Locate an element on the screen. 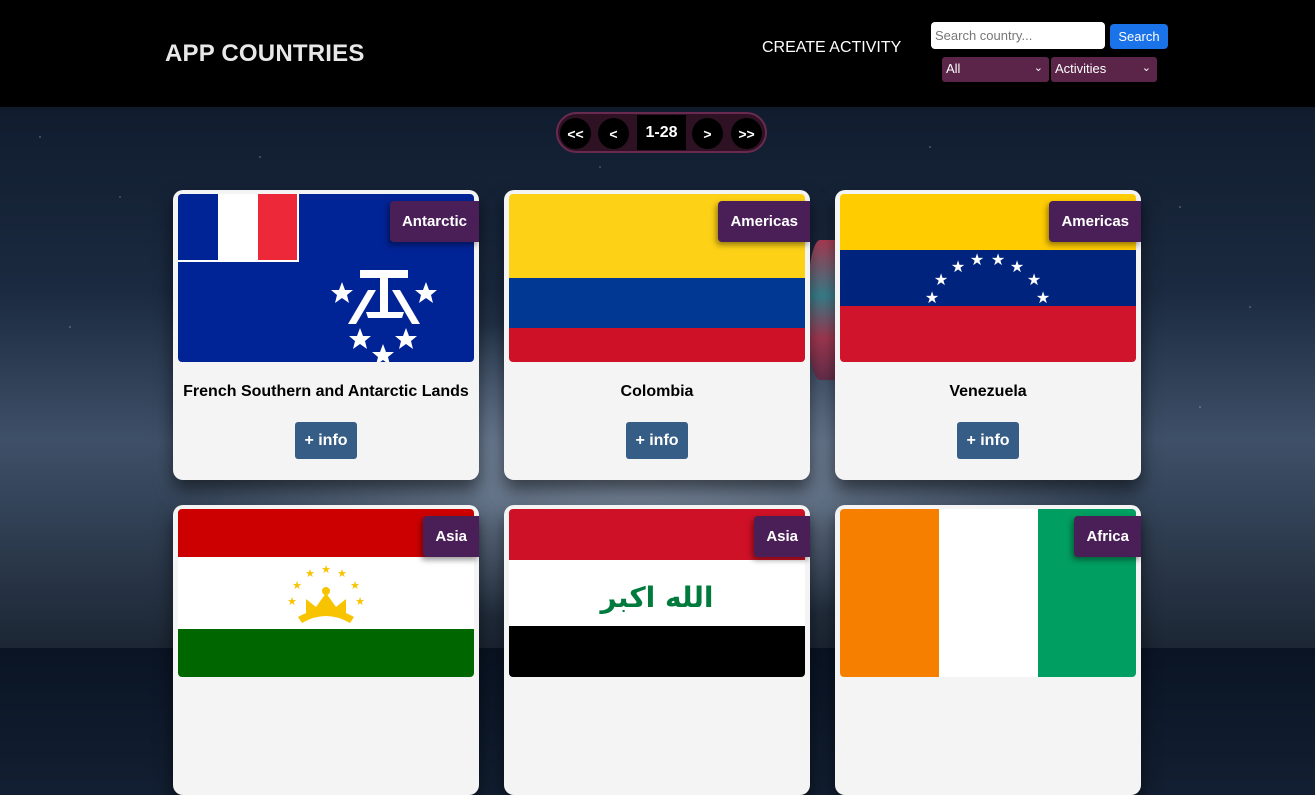 Image resolution: width=1315 pixels, height=795 pixels. continent-badge: Antarctic is located at coordinates (434, 221).